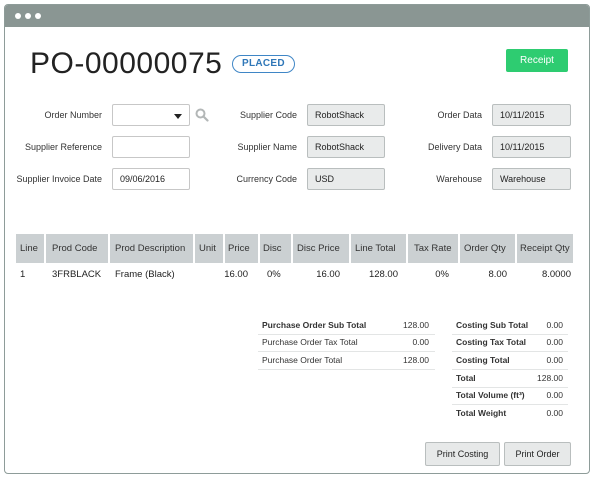  What do you see at coordinates (346, 147) in the screenshot?
I see `supplier-name-field: RobotShack` at bounding box center [346, 147].